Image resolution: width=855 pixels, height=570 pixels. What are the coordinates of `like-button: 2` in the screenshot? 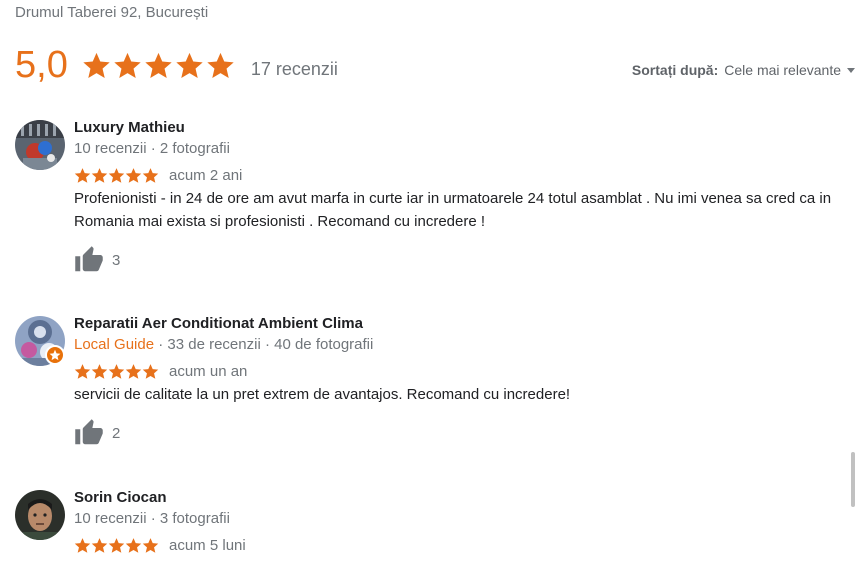 It's located at (454, 433).